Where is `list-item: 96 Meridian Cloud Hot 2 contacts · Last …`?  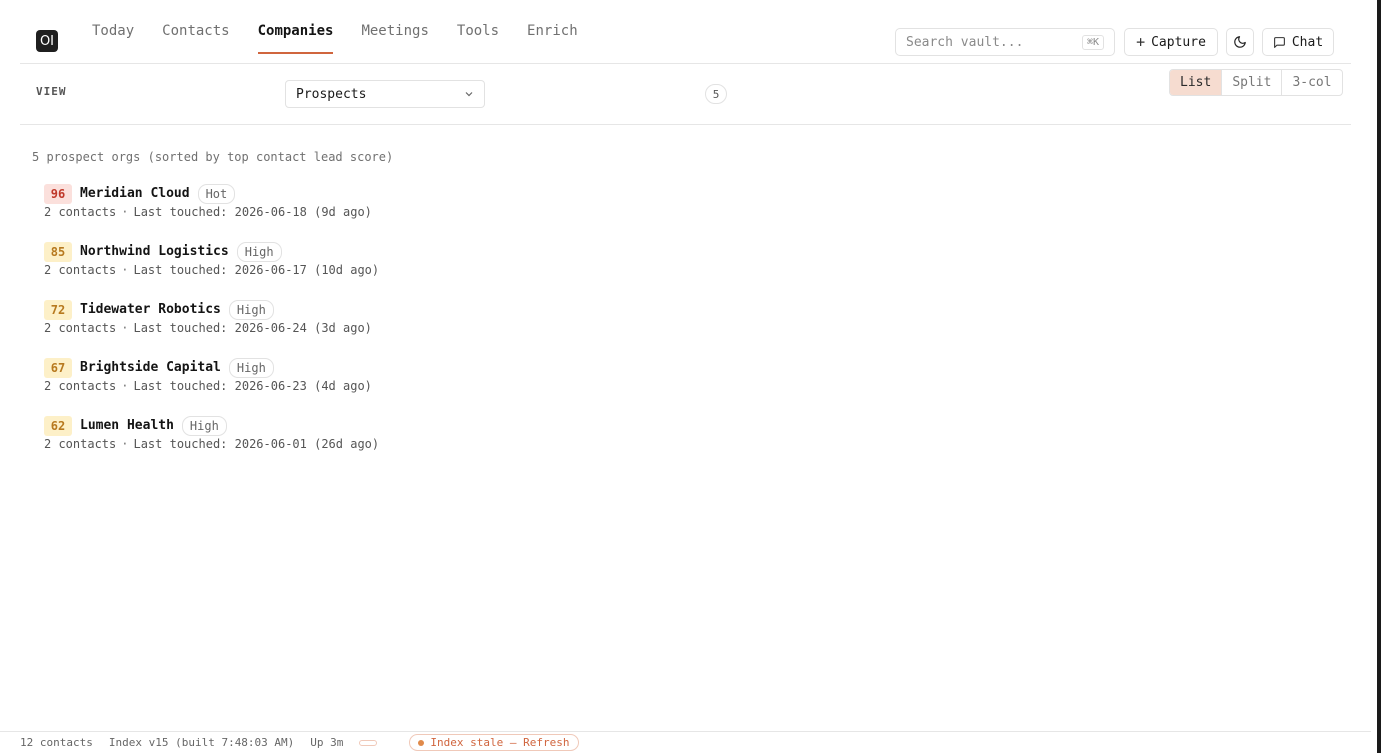
list-item: 96 Meridian Cloud Hot 2 contacts · Last … is located at coordinates (211, 212).